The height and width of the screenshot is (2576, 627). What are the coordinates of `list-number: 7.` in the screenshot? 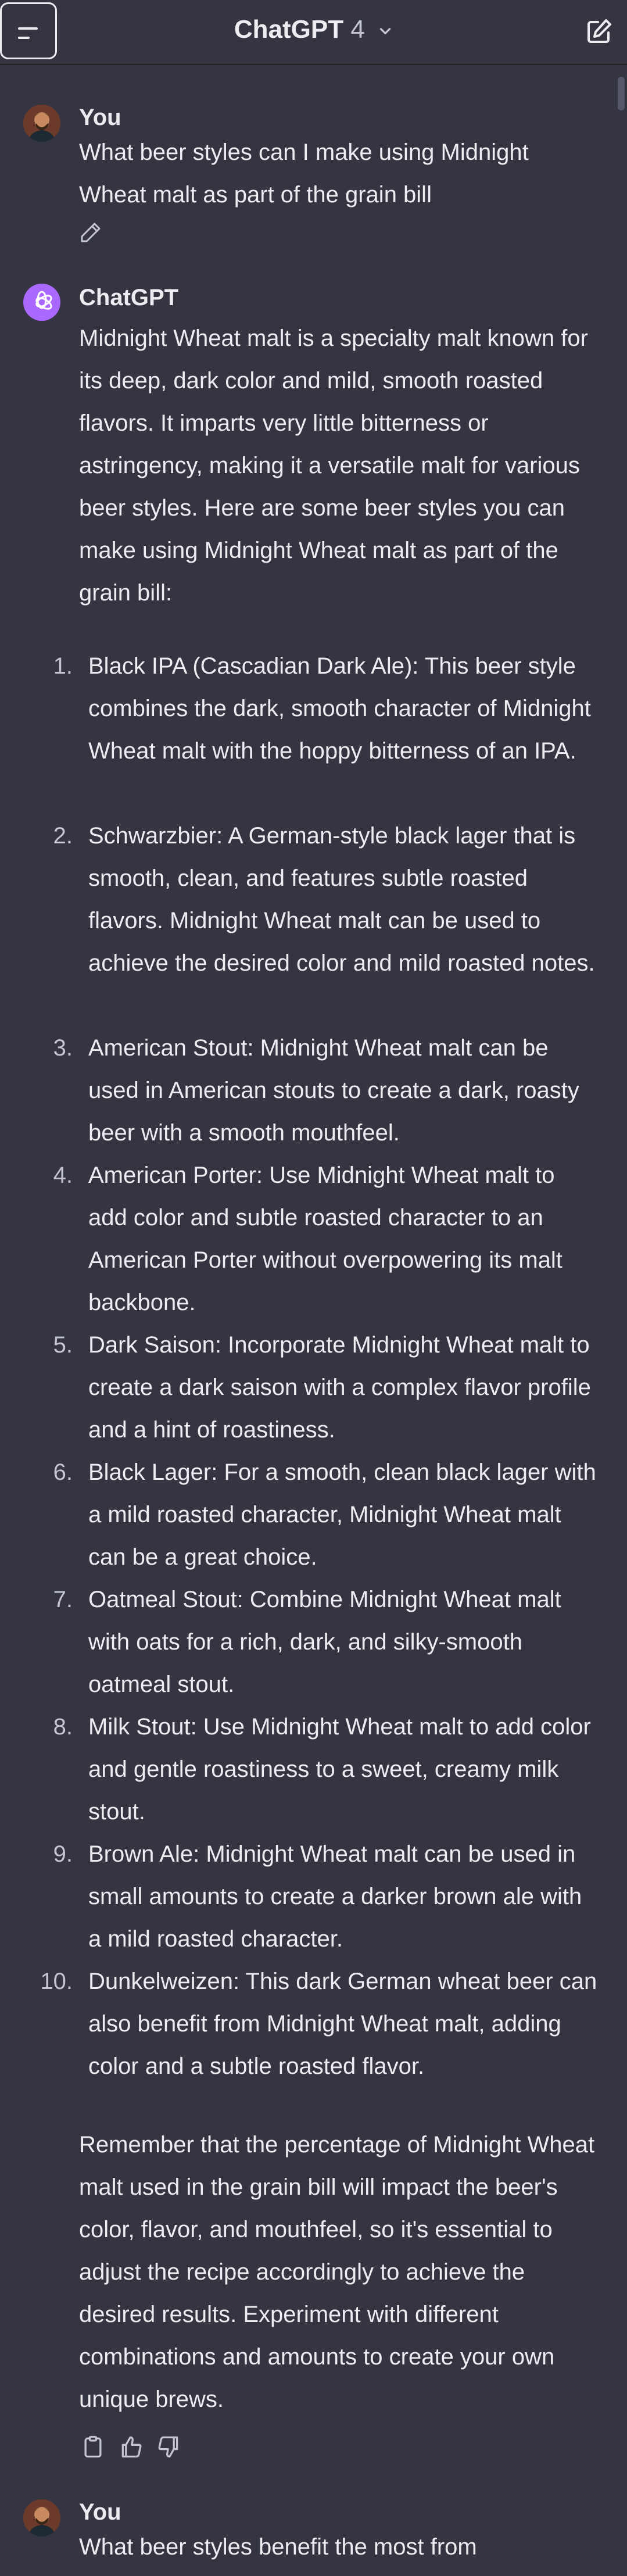 It's located at (63, 1599).